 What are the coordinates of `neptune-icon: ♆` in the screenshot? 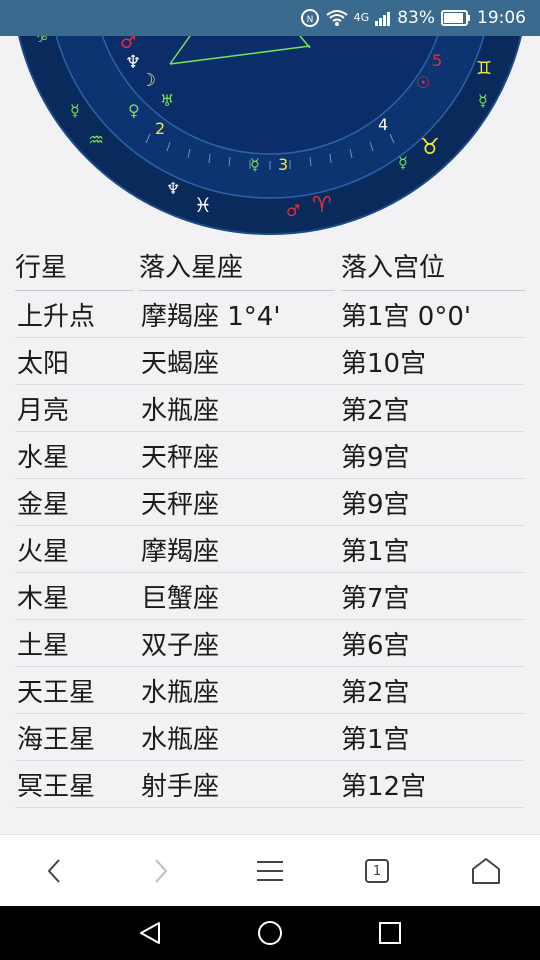 It's located at (173, 188).